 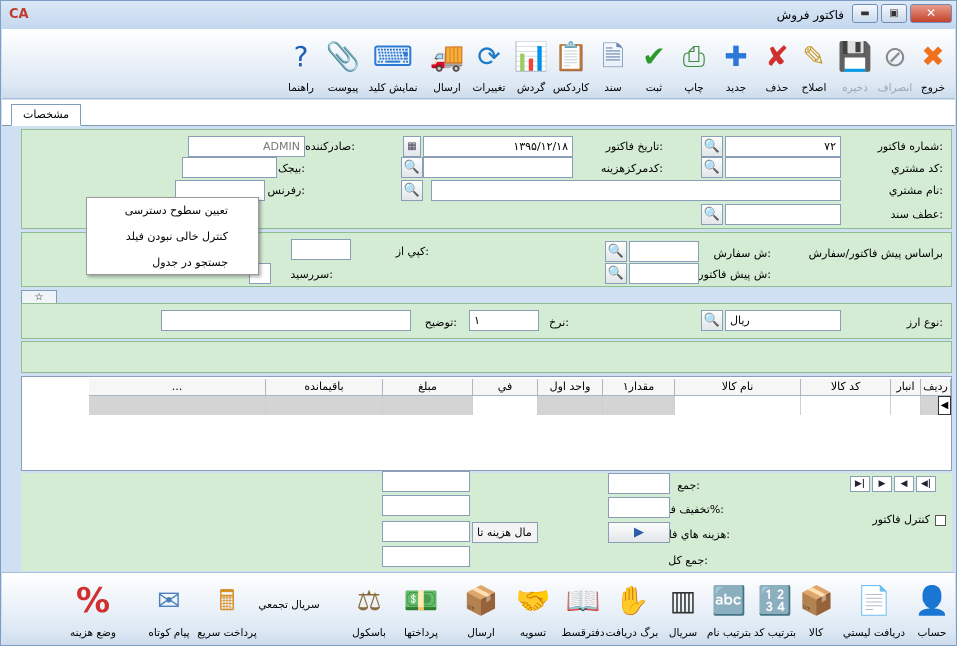 What do you see at coordinates (489, 64) in the screenshot?
I see `toolbar-button-11: ⟳ تغییرات` at bounding box center [489, 64].